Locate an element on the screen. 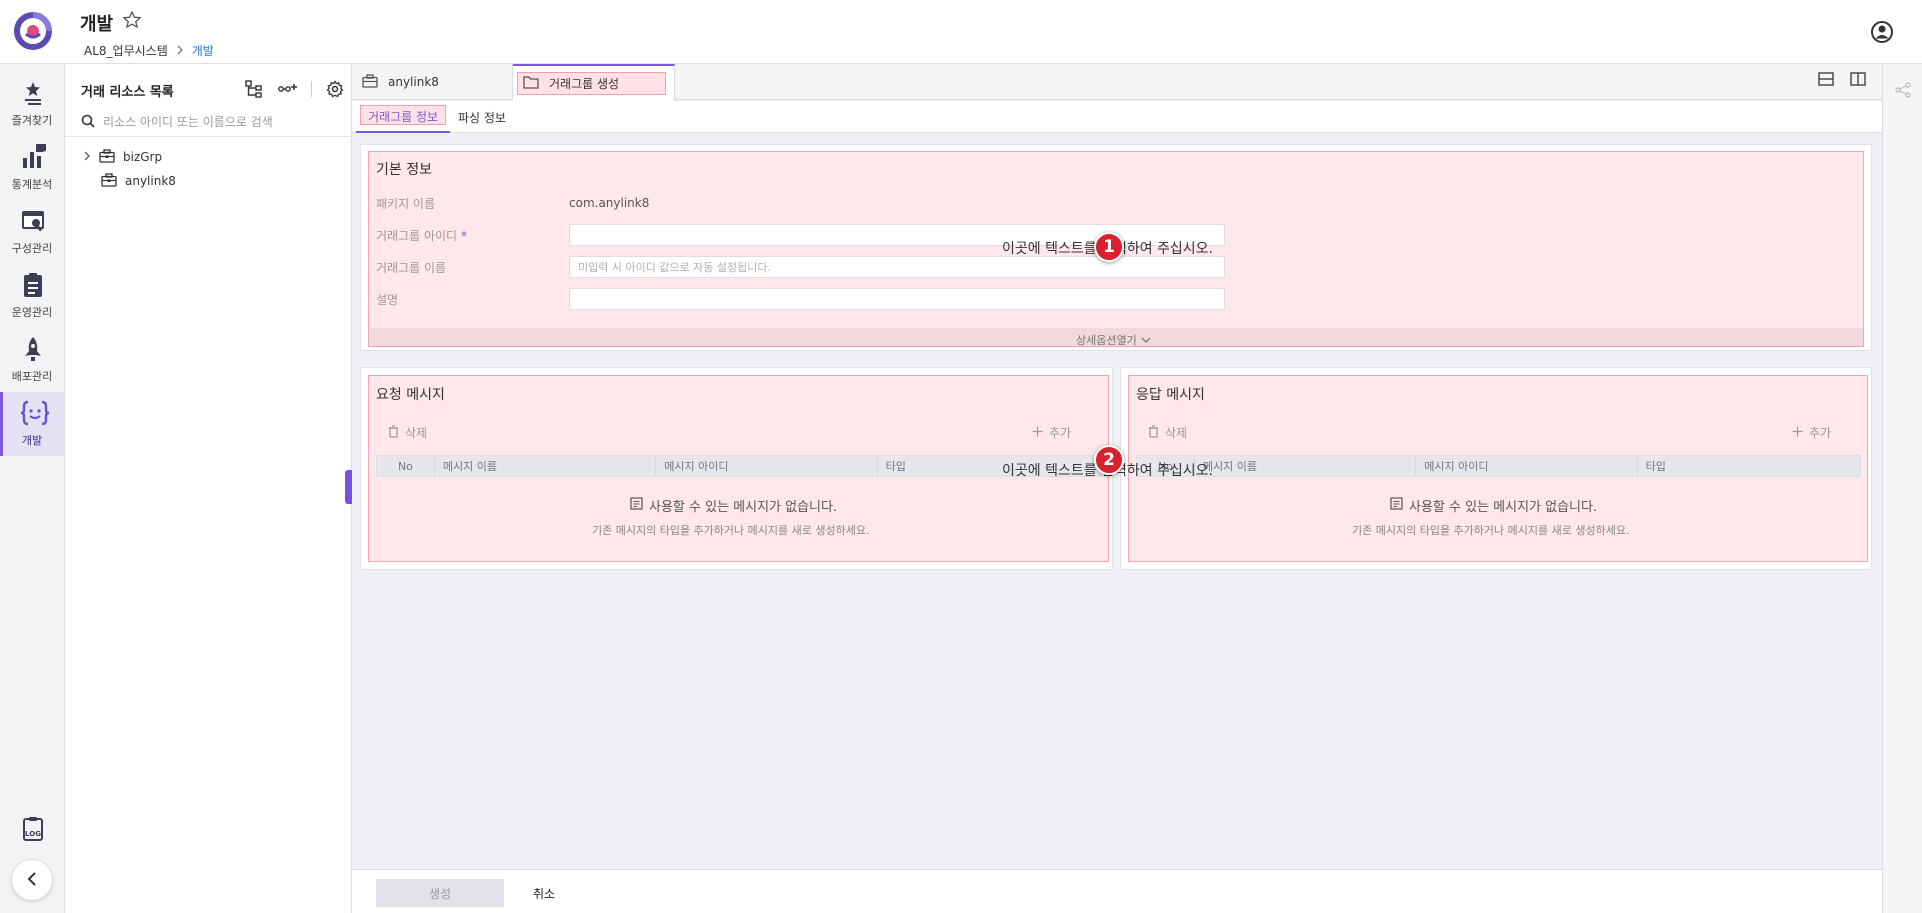 The height and width of the screenshot is (913, 1922). request-grid-header: No 메시지 이름 메시지 아이디 타입 is located at coordinates (738, 466).